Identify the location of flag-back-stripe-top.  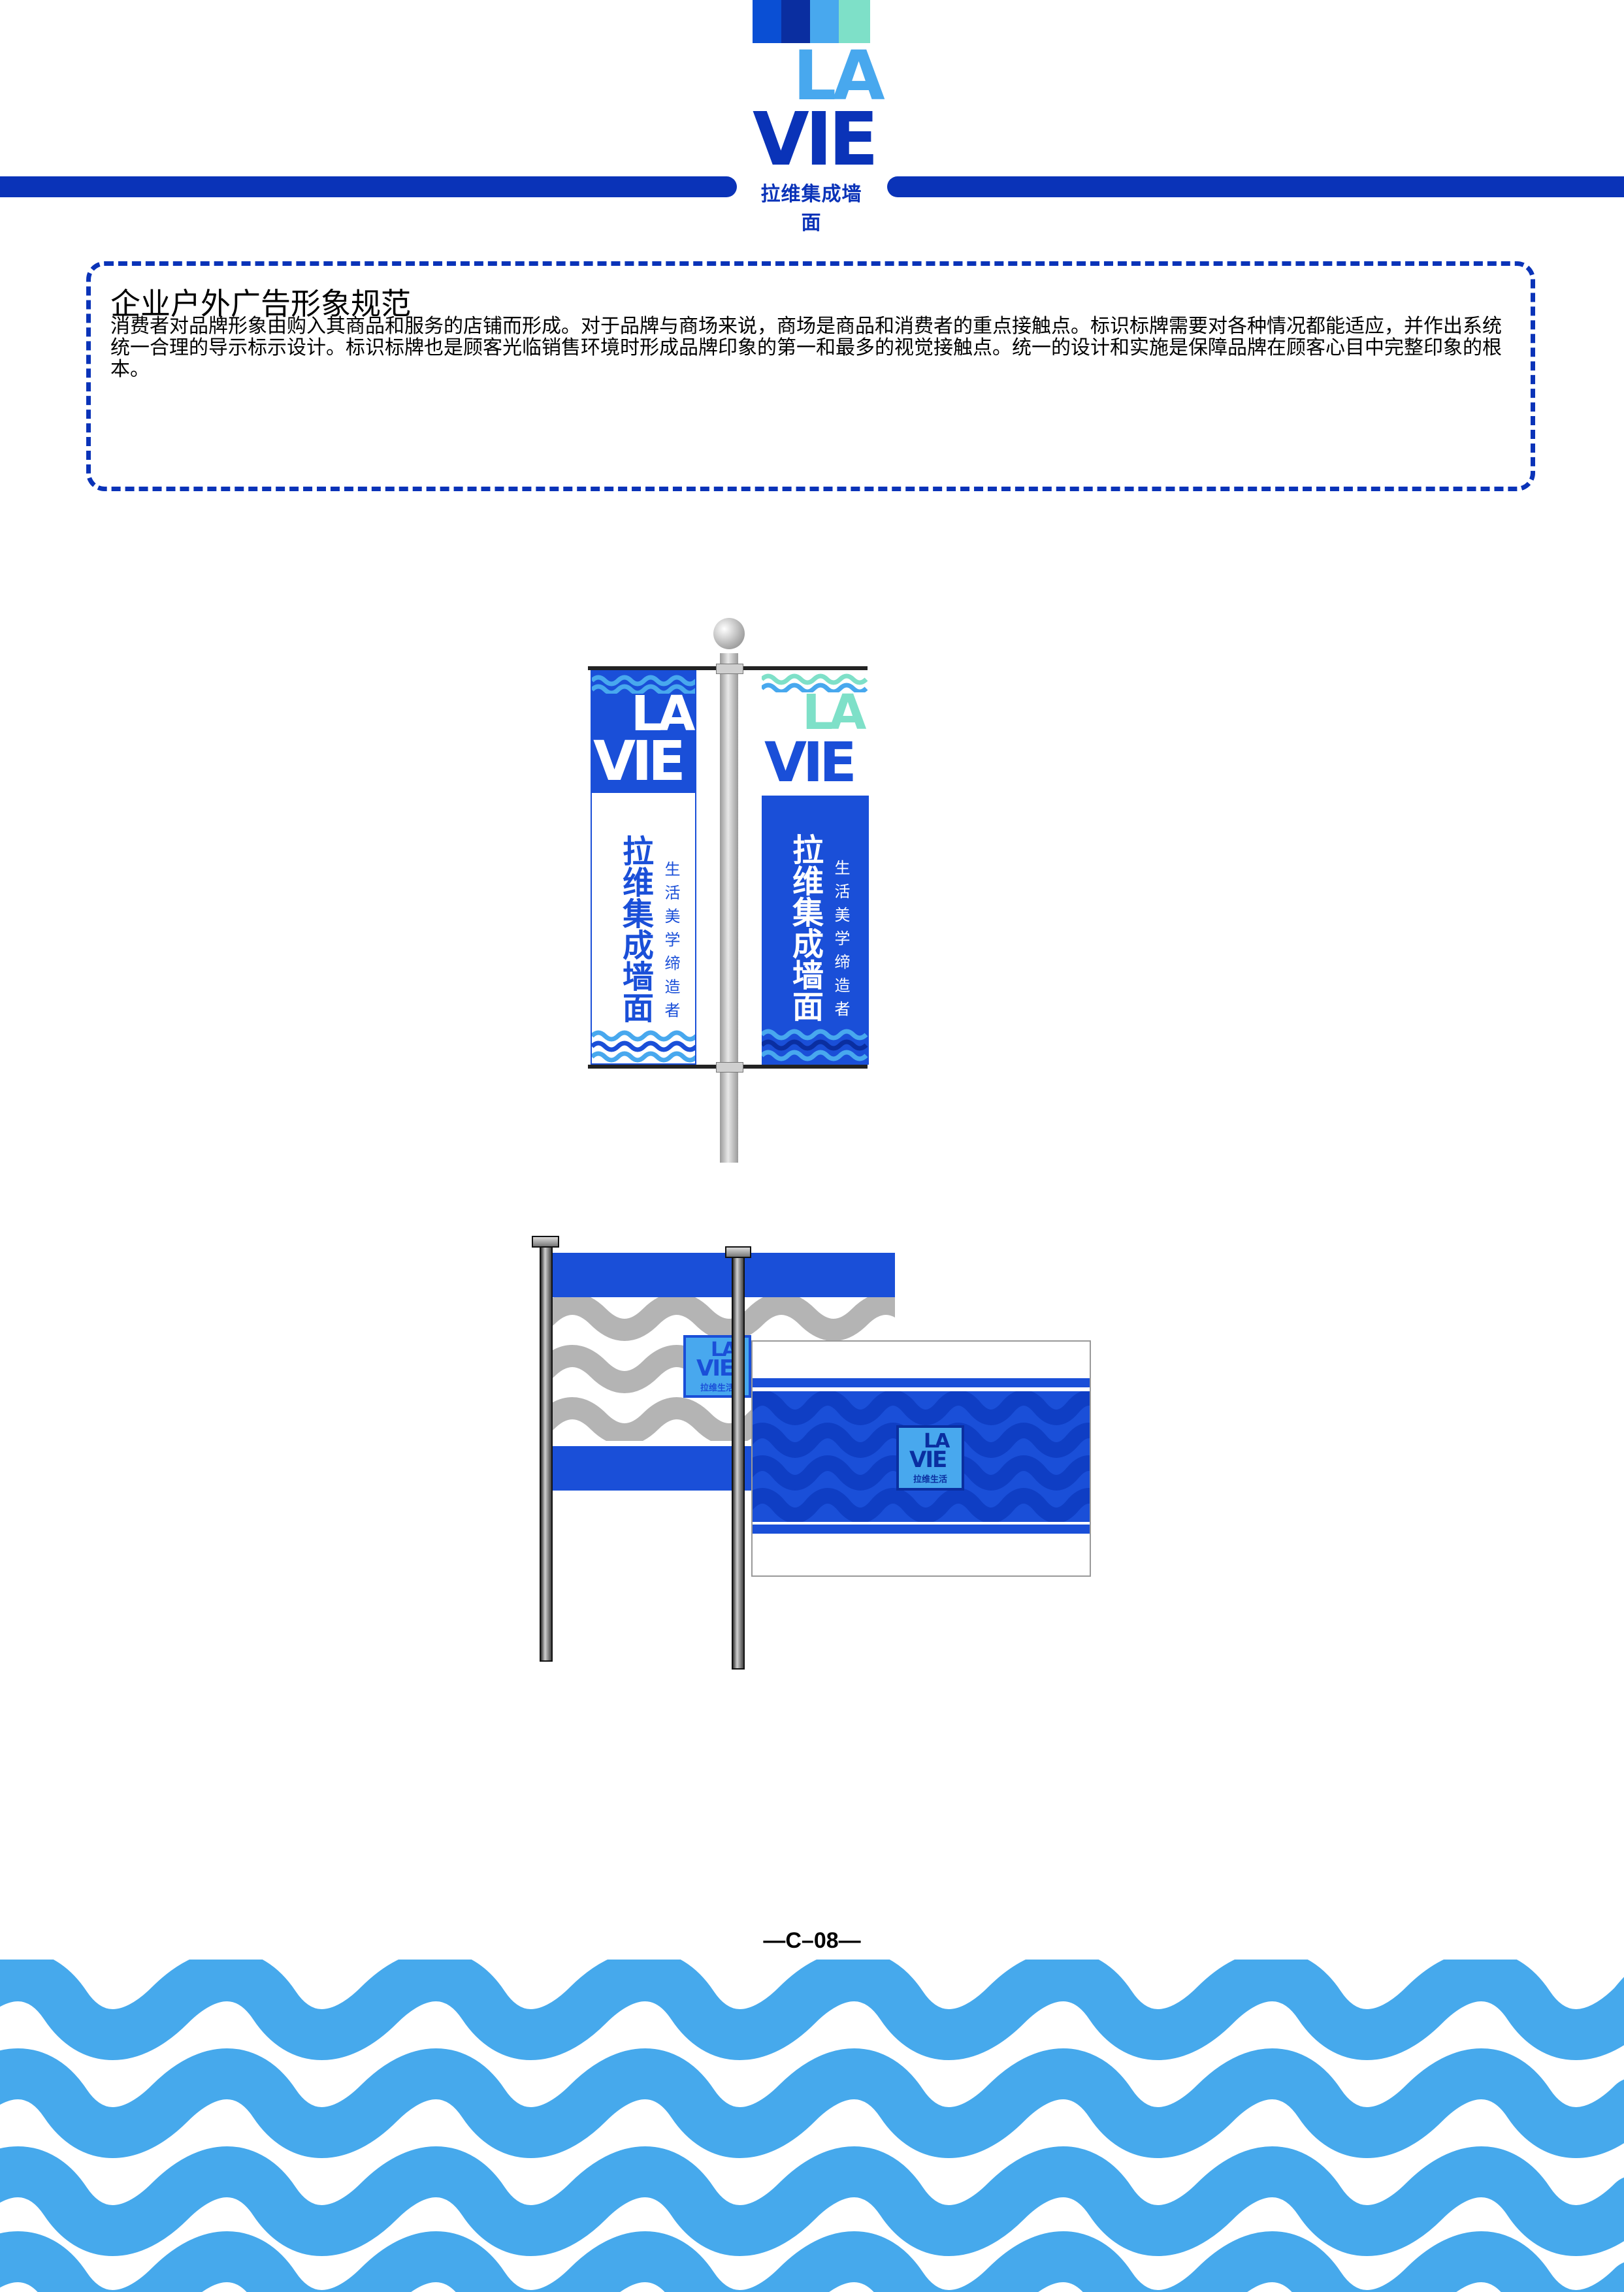
(724, 1275).